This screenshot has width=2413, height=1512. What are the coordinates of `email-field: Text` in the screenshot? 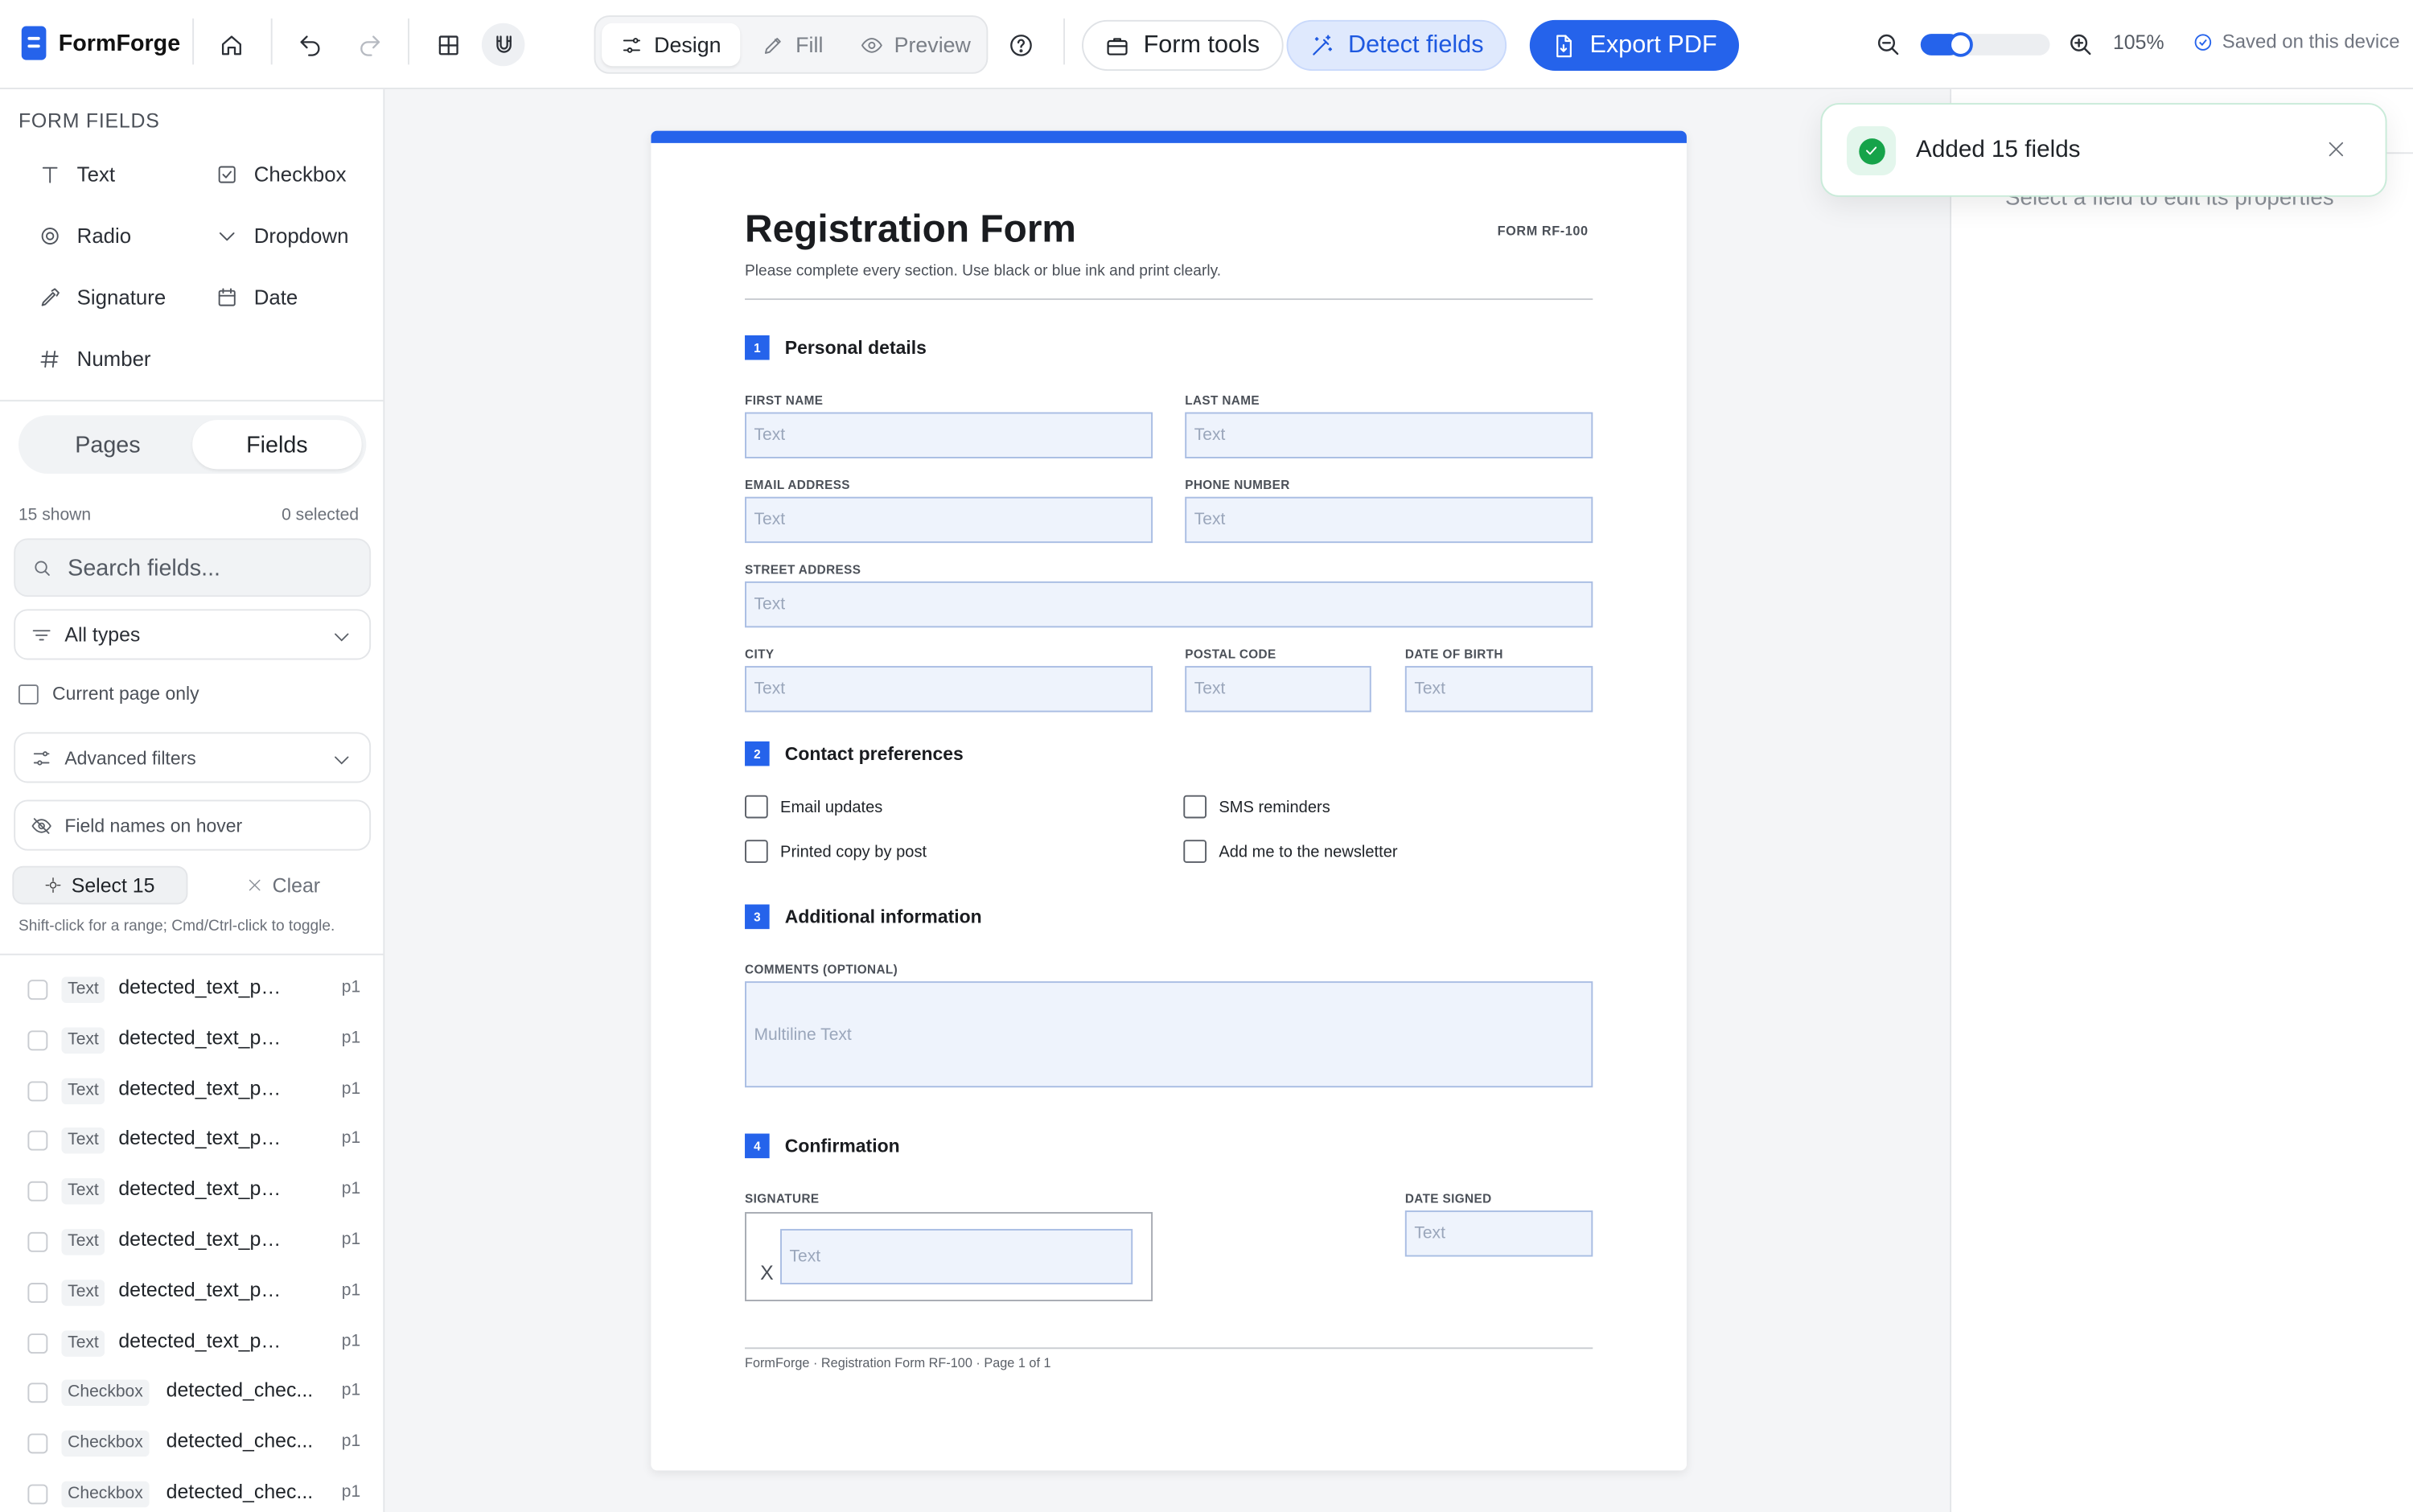 It's located at (949, 520).